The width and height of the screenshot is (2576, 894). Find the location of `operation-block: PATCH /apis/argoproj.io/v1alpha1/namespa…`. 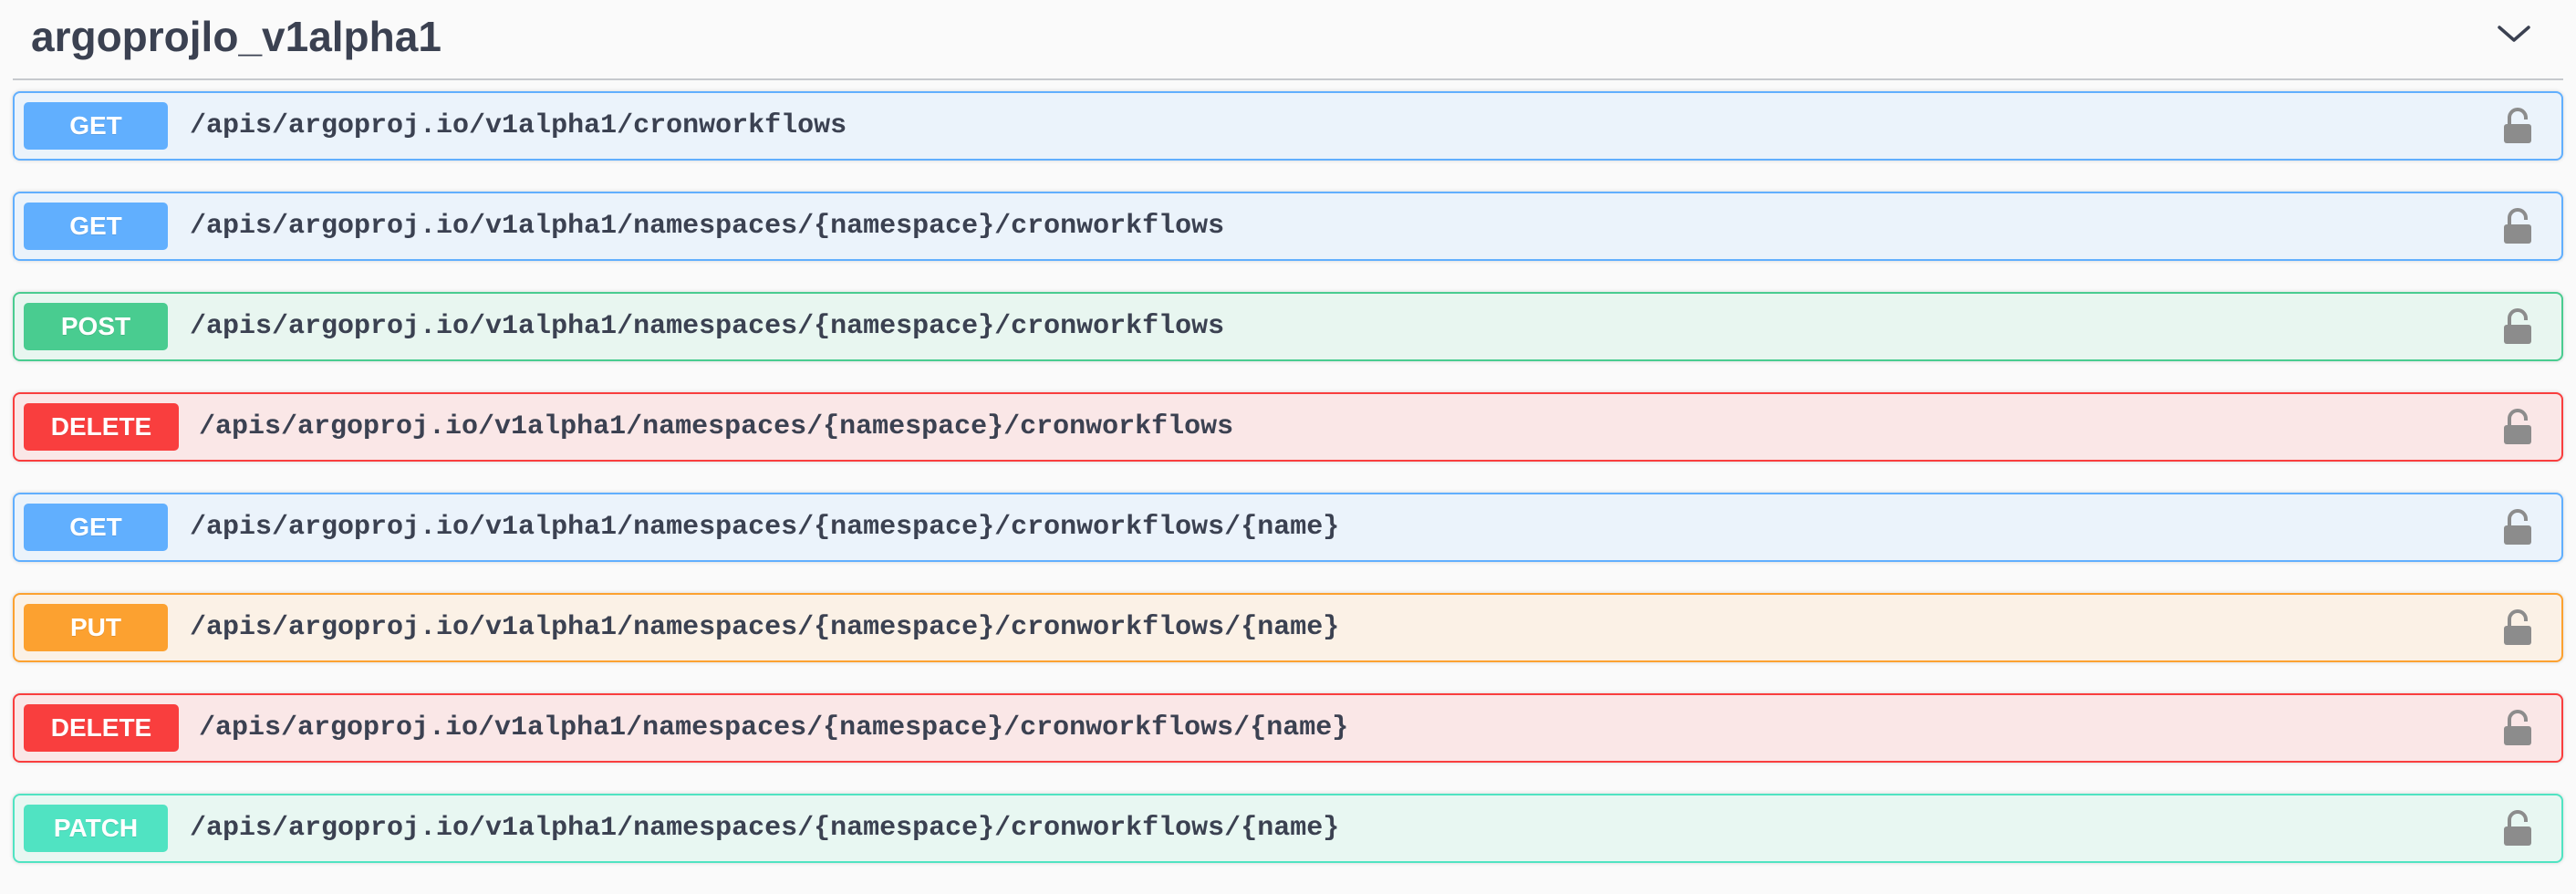

operation-block: PATCH /apis/argoproj.io/v1alpha1/namespa… is located at coordinates (1288, 828).